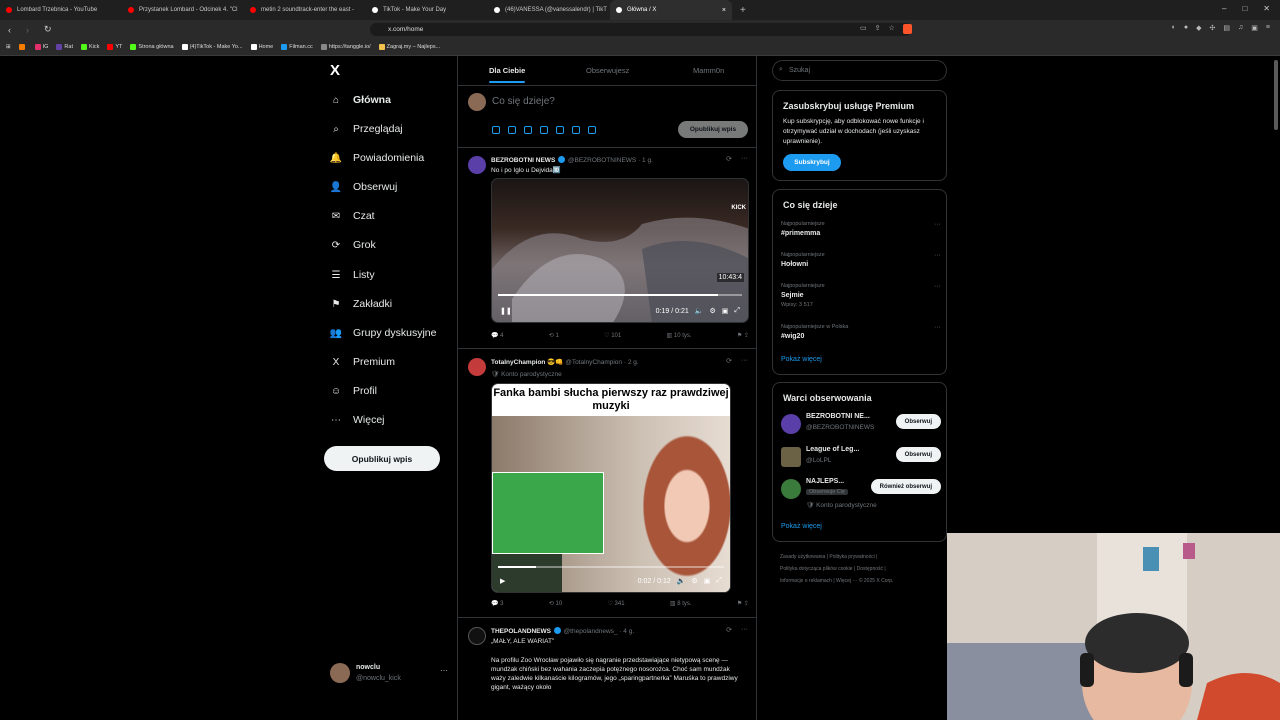  Describe the element at coordinates (712, 311) in the screenshot. I see `settings-icon: ⚙` at that location.